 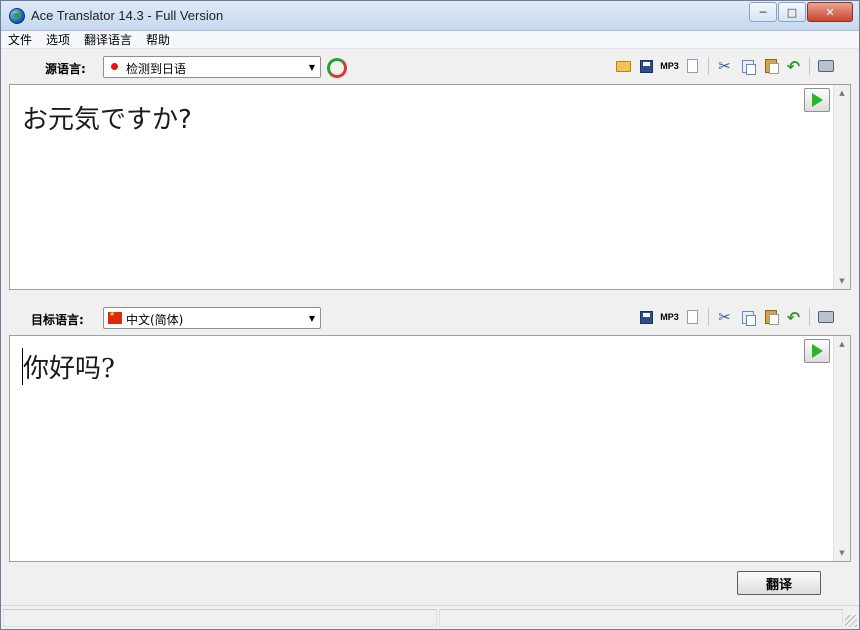 What do you see at coordinates (623, 66) in the screenshot?
I see `open-folder-icon` at bounding box center [623, 66].